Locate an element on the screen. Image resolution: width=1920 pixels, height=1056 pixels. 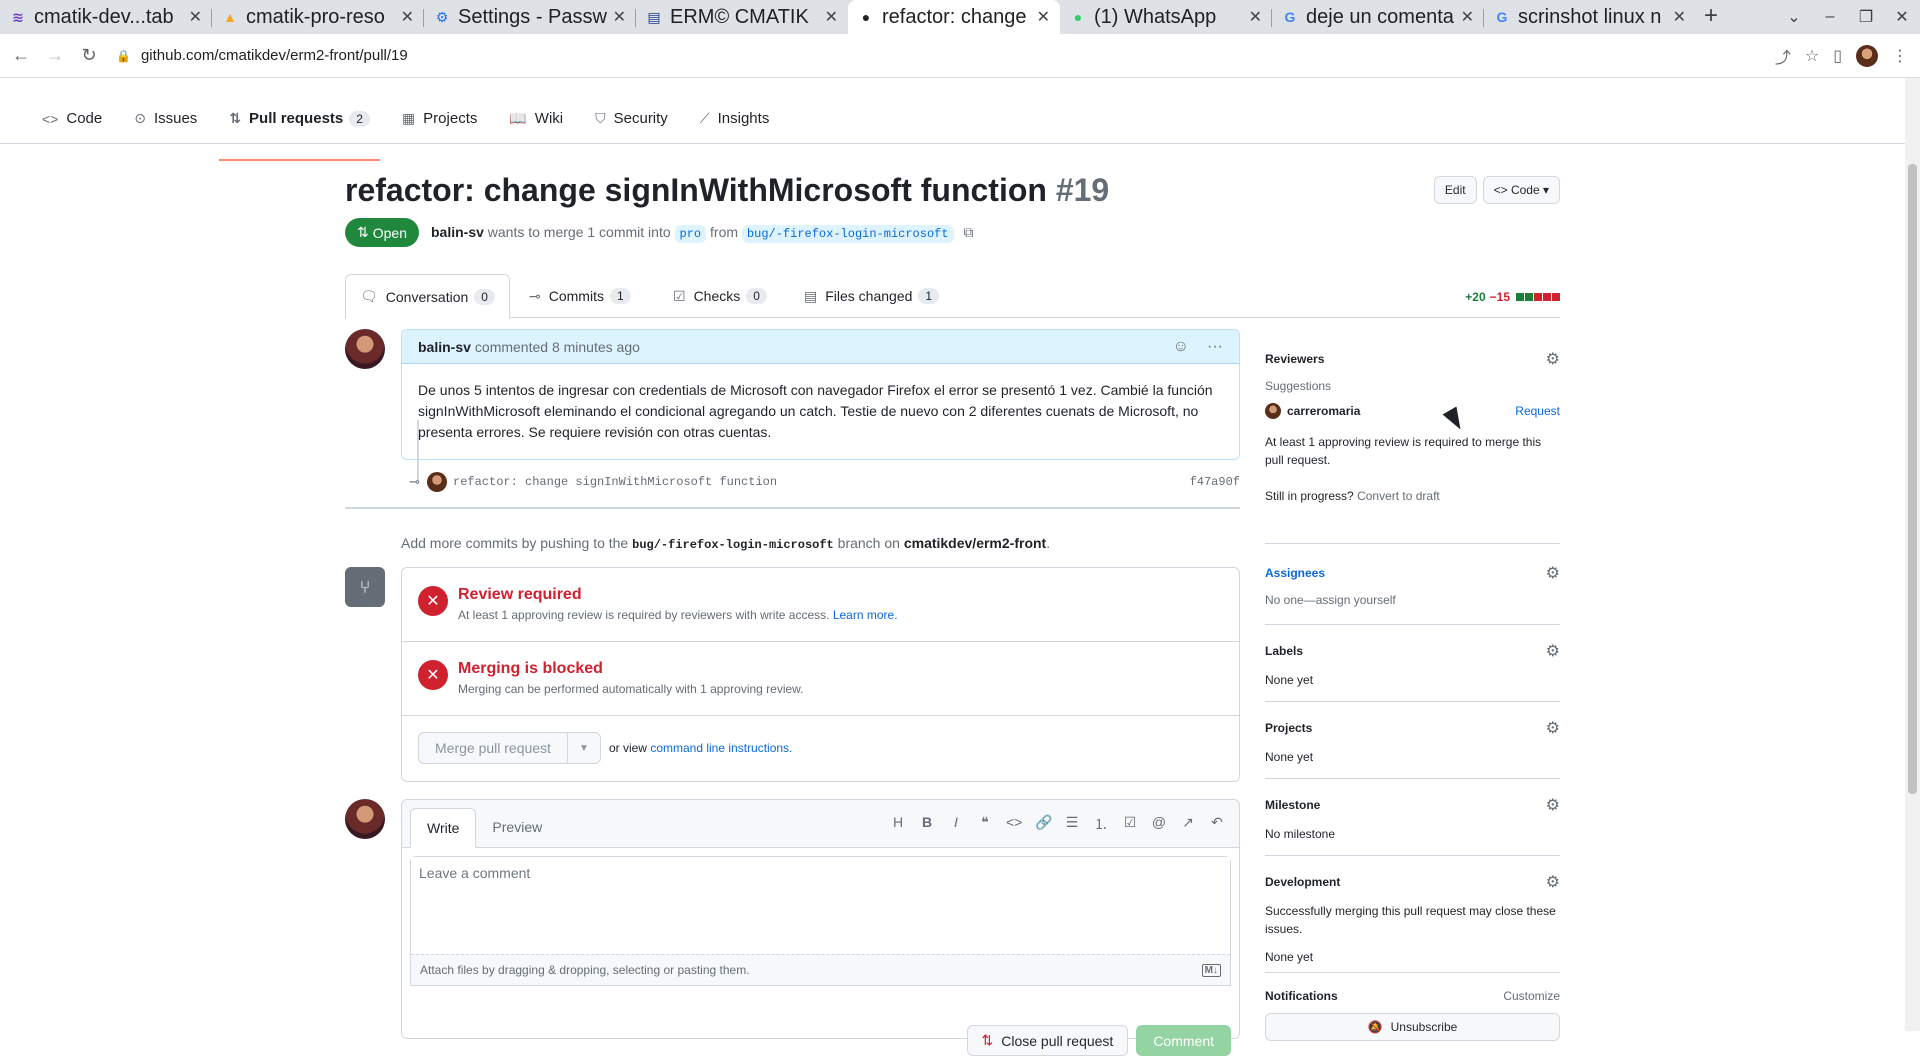
diffstat: +20 −15 is located at coordinates (1512, 297).